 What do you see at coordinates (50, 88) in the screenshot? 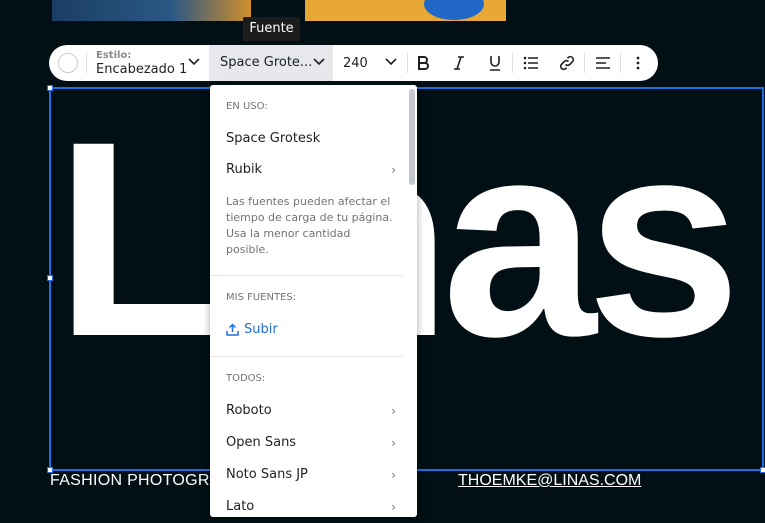
I see `resize-handle-top-left` at bounding box center [50, 88].